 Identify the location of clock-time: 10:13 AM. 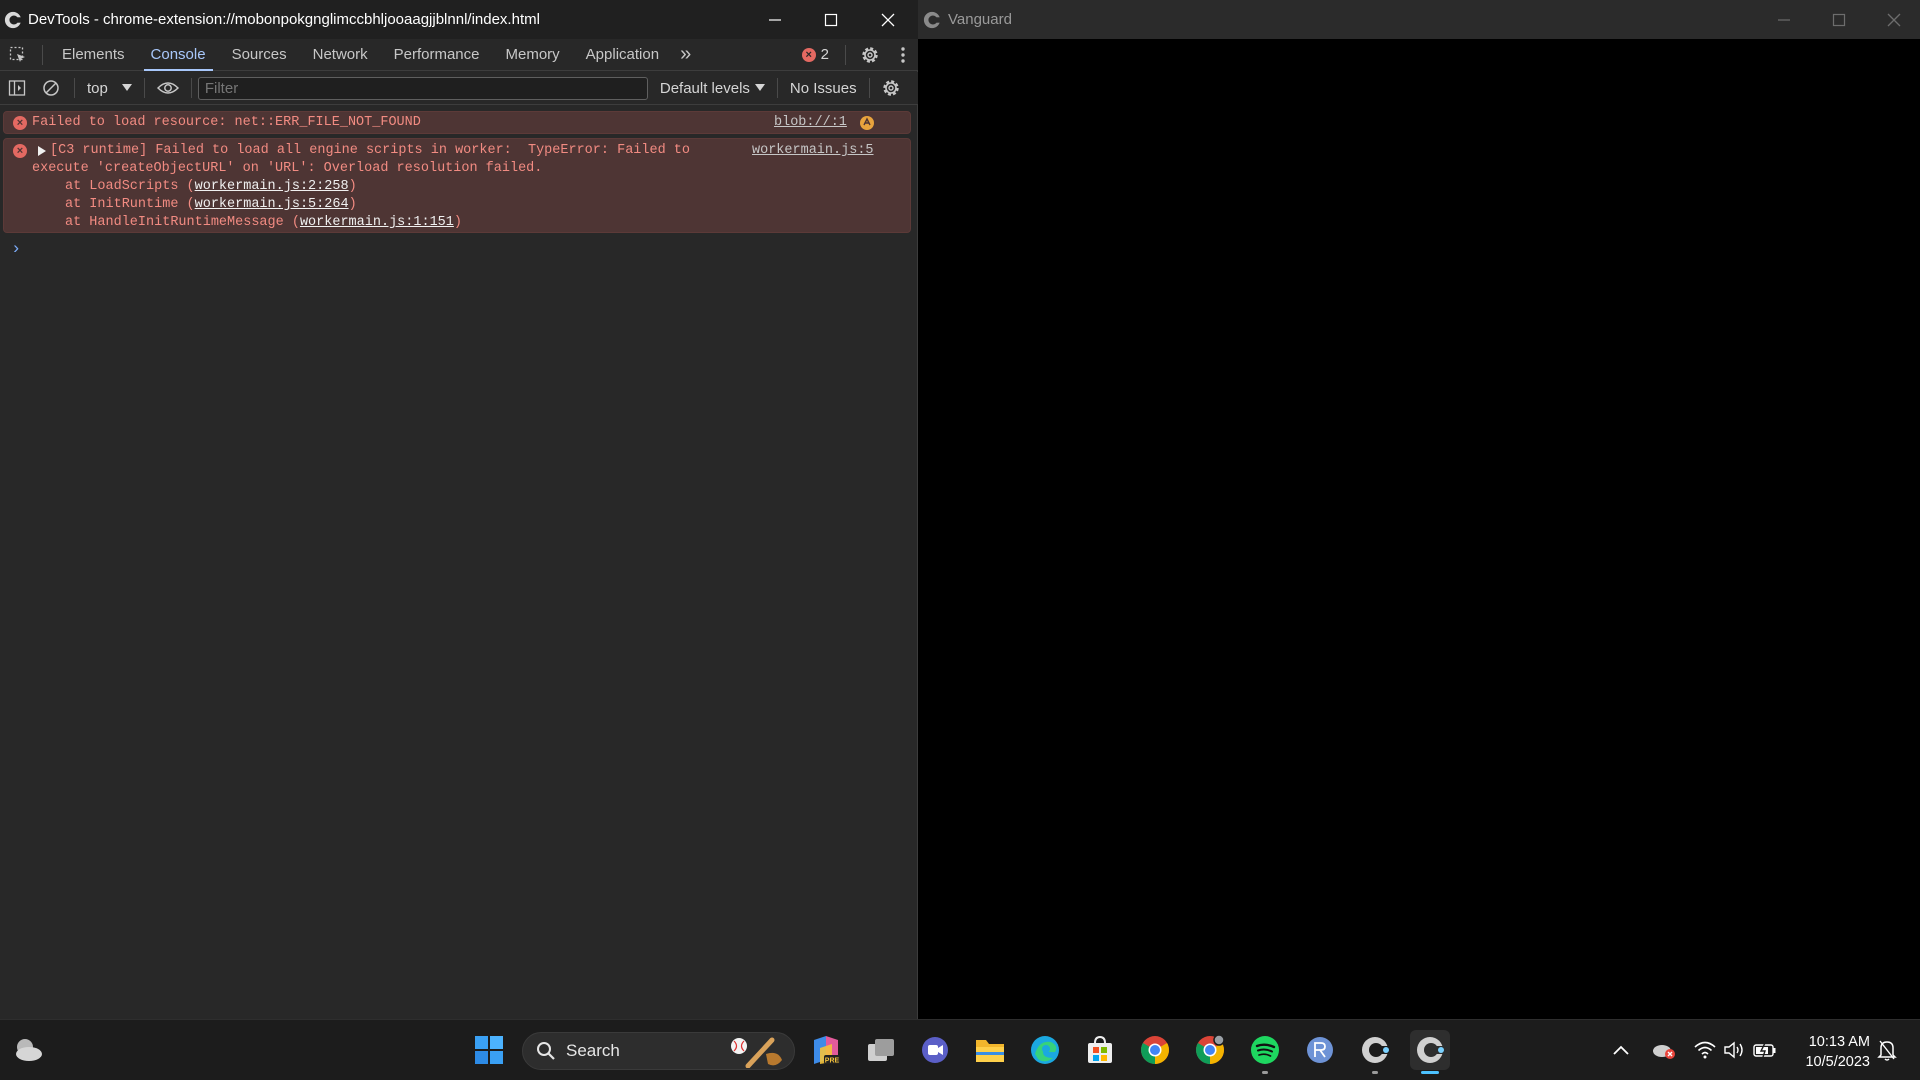
(1839, 1042).